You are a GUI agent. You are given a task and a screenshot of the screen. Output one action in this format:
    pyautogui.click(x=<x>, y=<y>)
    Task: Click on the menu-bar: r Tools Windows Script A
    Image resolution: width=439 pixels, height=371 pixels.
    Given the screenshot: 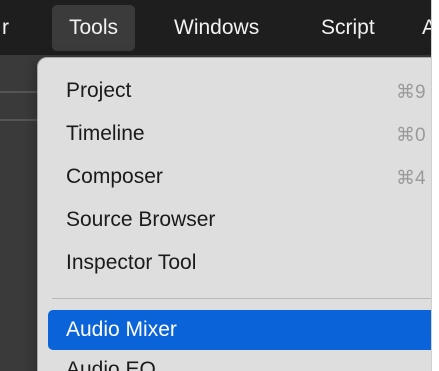 What is the action you would take?
    pyautogui.click(x=219, y=27)
    